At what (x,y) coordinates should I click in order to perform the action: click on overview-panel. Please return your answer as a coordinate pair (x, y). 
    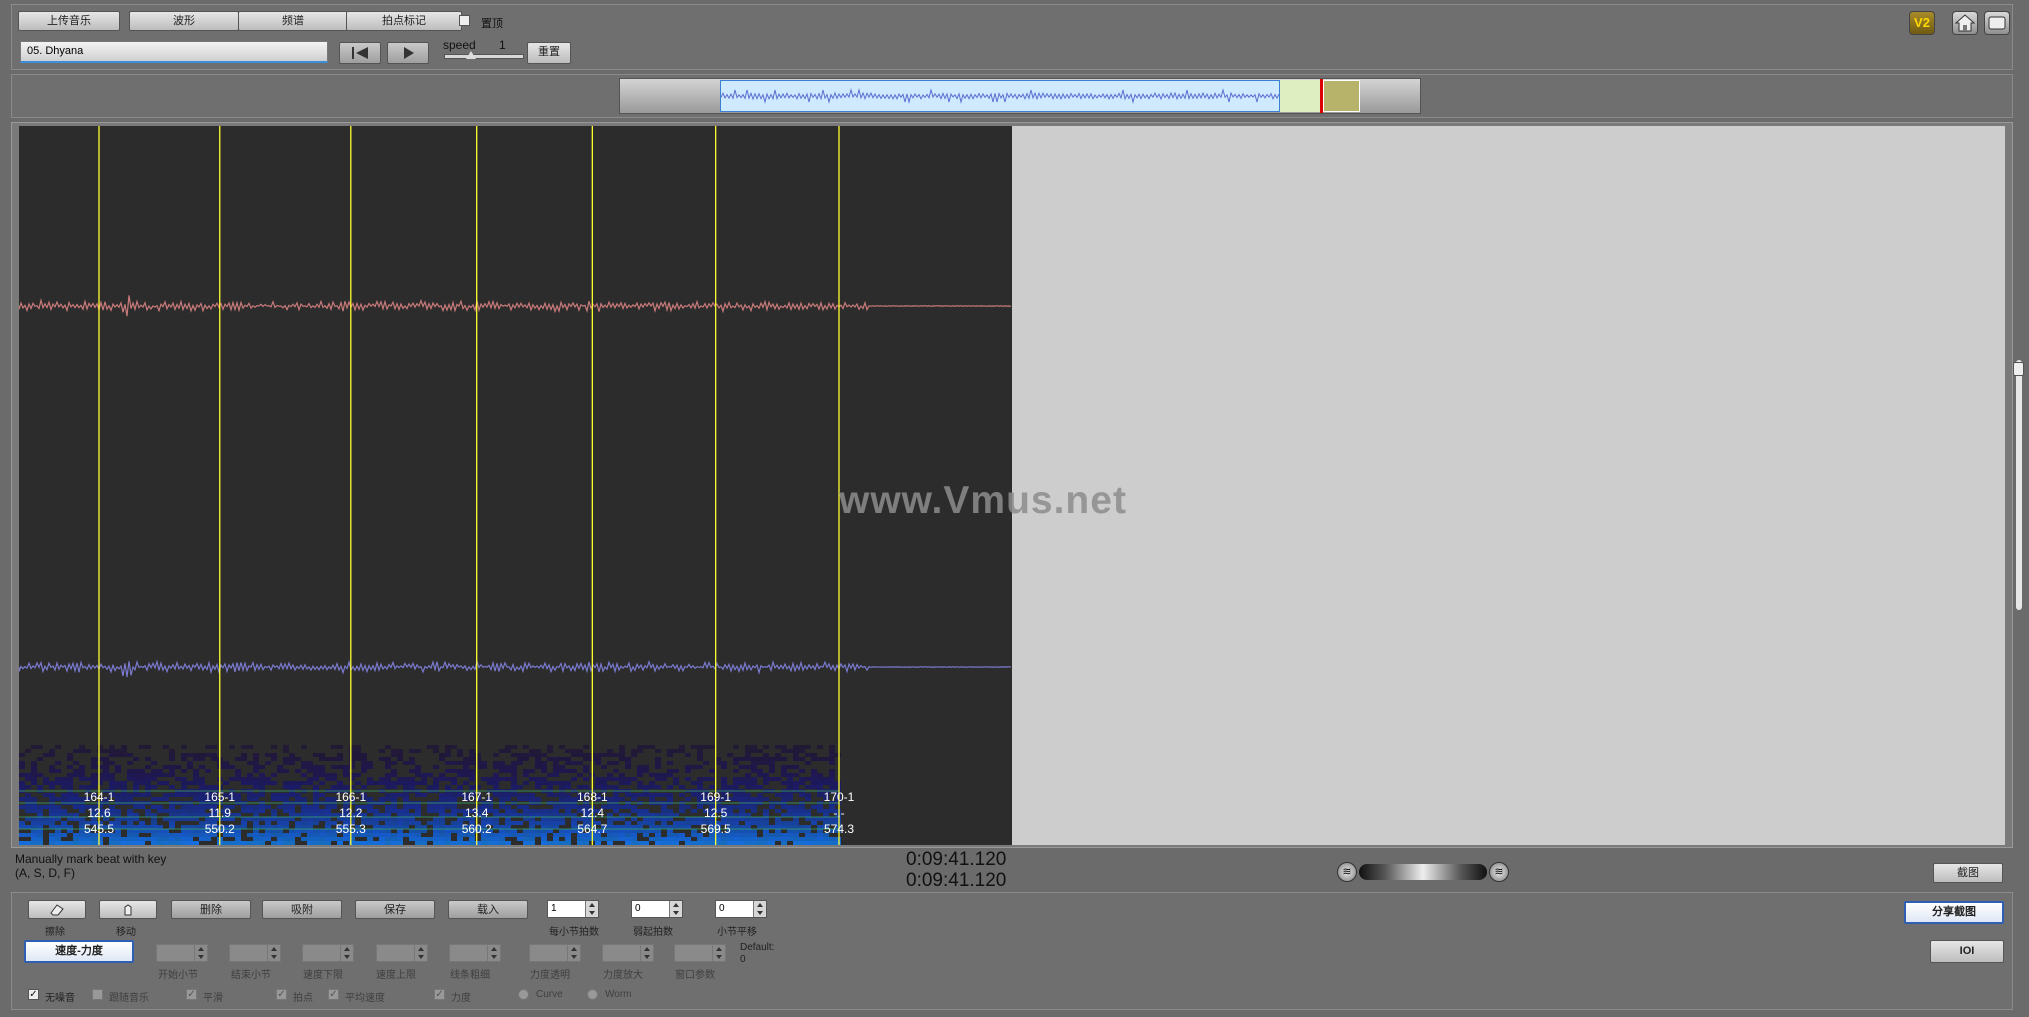
    Looking at the image, I should click on (1012, 96).